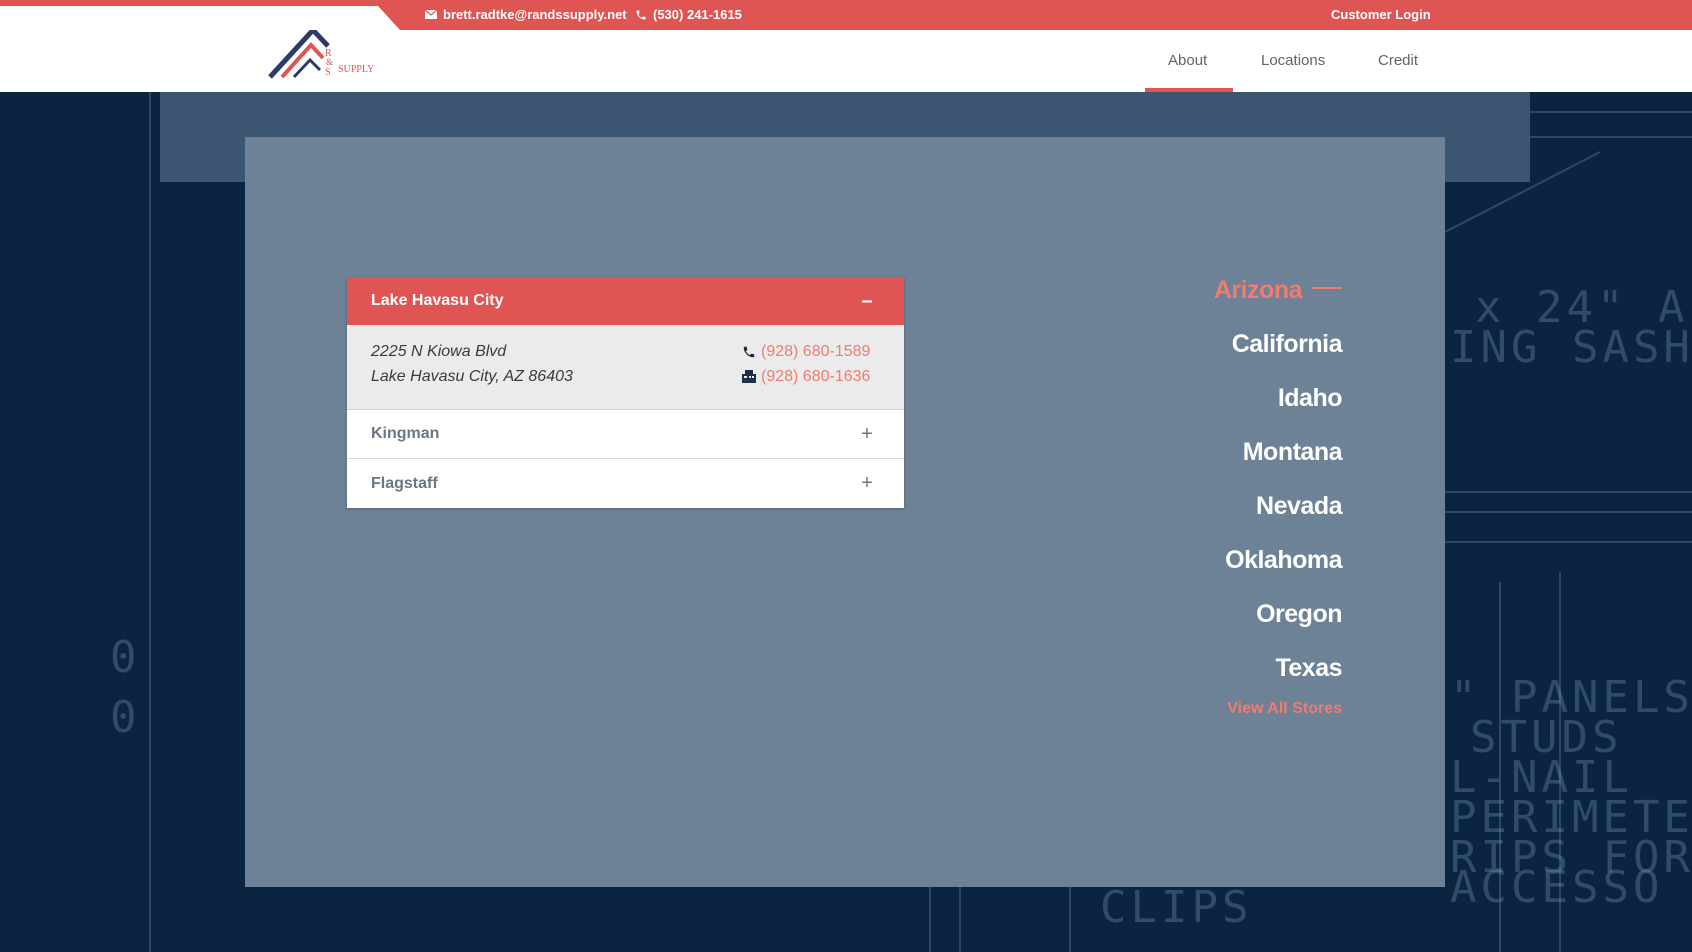  I want to click on customer-login-text: Customer Login, so click(1381, 14).